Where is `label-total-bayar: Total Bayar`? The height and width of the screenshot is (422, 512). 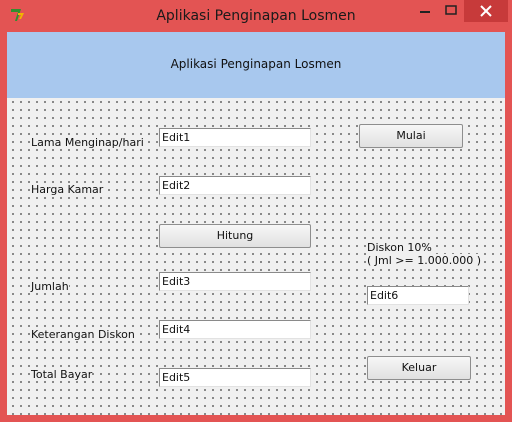 label-total-bayar: Total Bayar is located at coordinates (62, 374).